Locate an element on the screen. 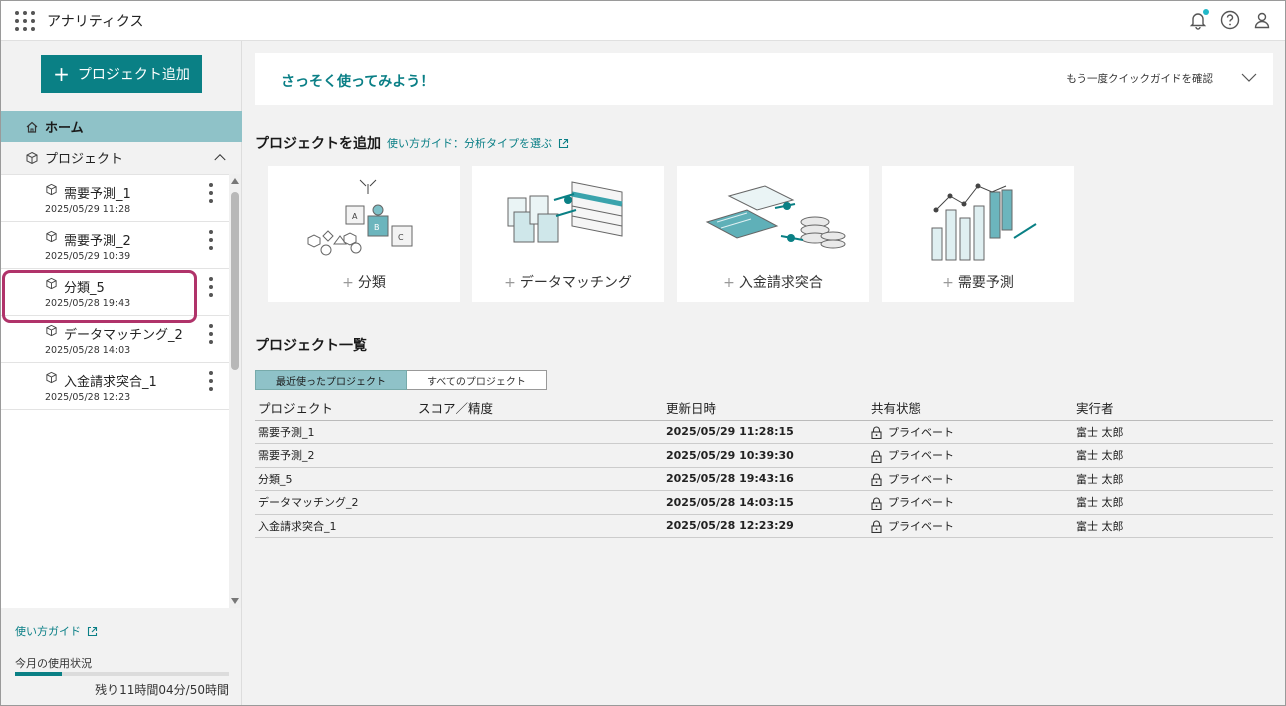 Image resolution: width=1286 pixels, height=706 pixels. cell-project: 入金請求突合_1 is located at coordinates (335, 526).